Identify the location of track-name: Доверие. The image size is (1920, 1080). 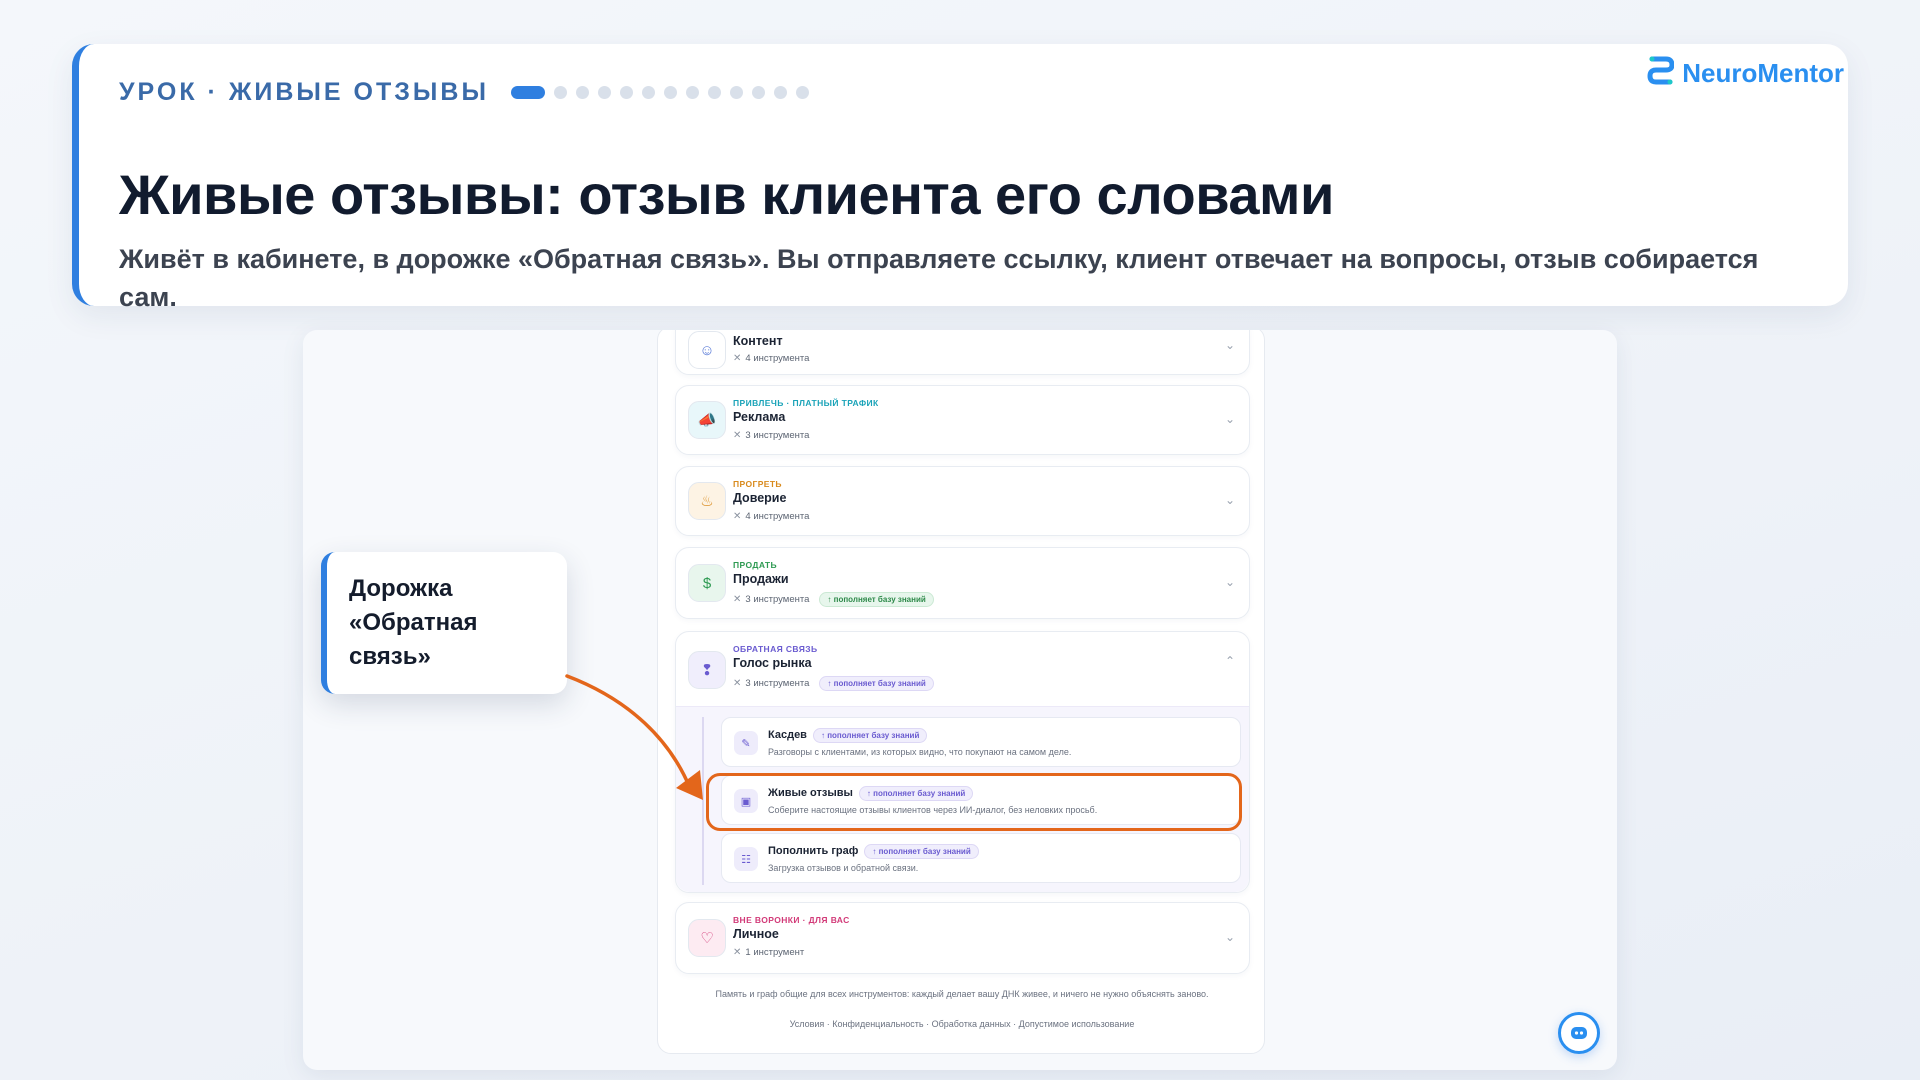
(760, 498).